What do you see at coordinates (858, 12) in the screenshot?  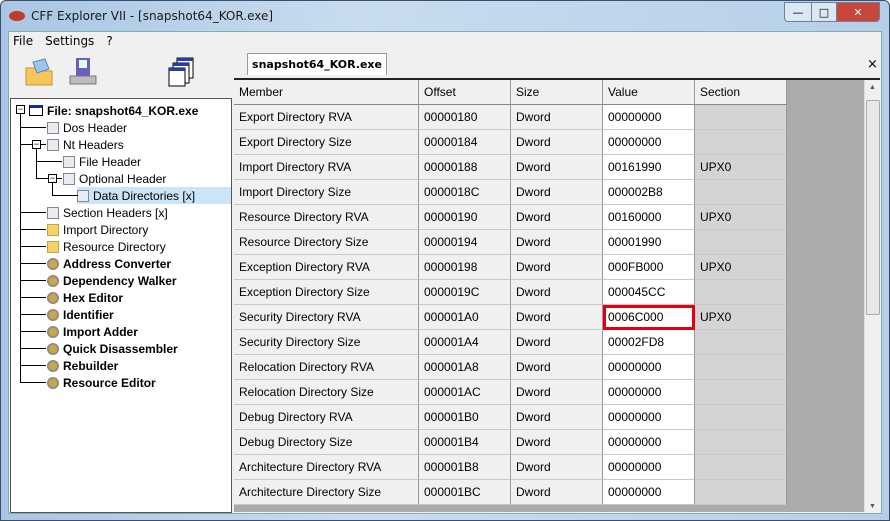 I see `close-button: ✕` at bounding box center [858, 12].